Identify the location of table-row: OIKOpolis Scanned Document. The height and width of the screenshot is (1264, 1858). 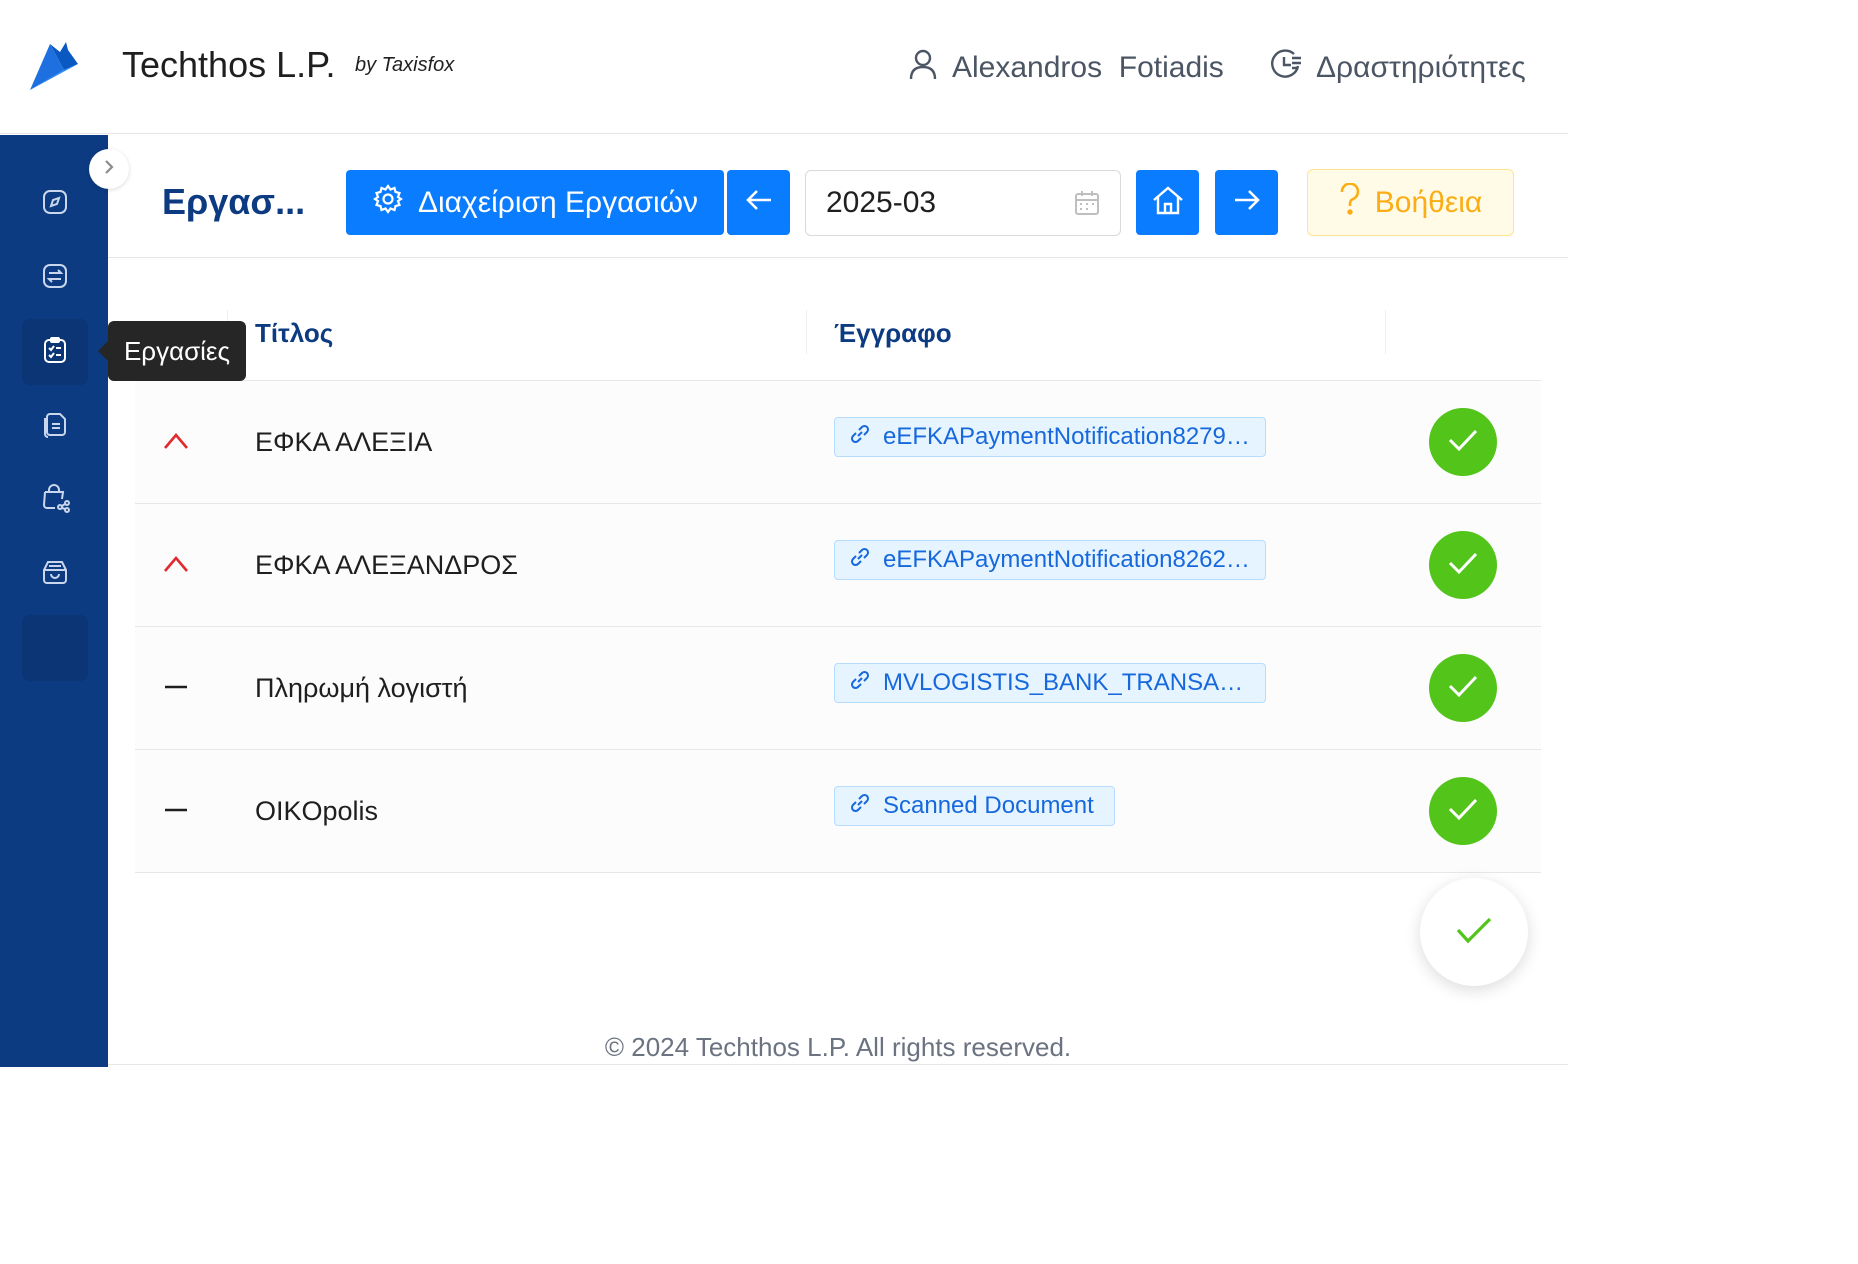
(838, 811).